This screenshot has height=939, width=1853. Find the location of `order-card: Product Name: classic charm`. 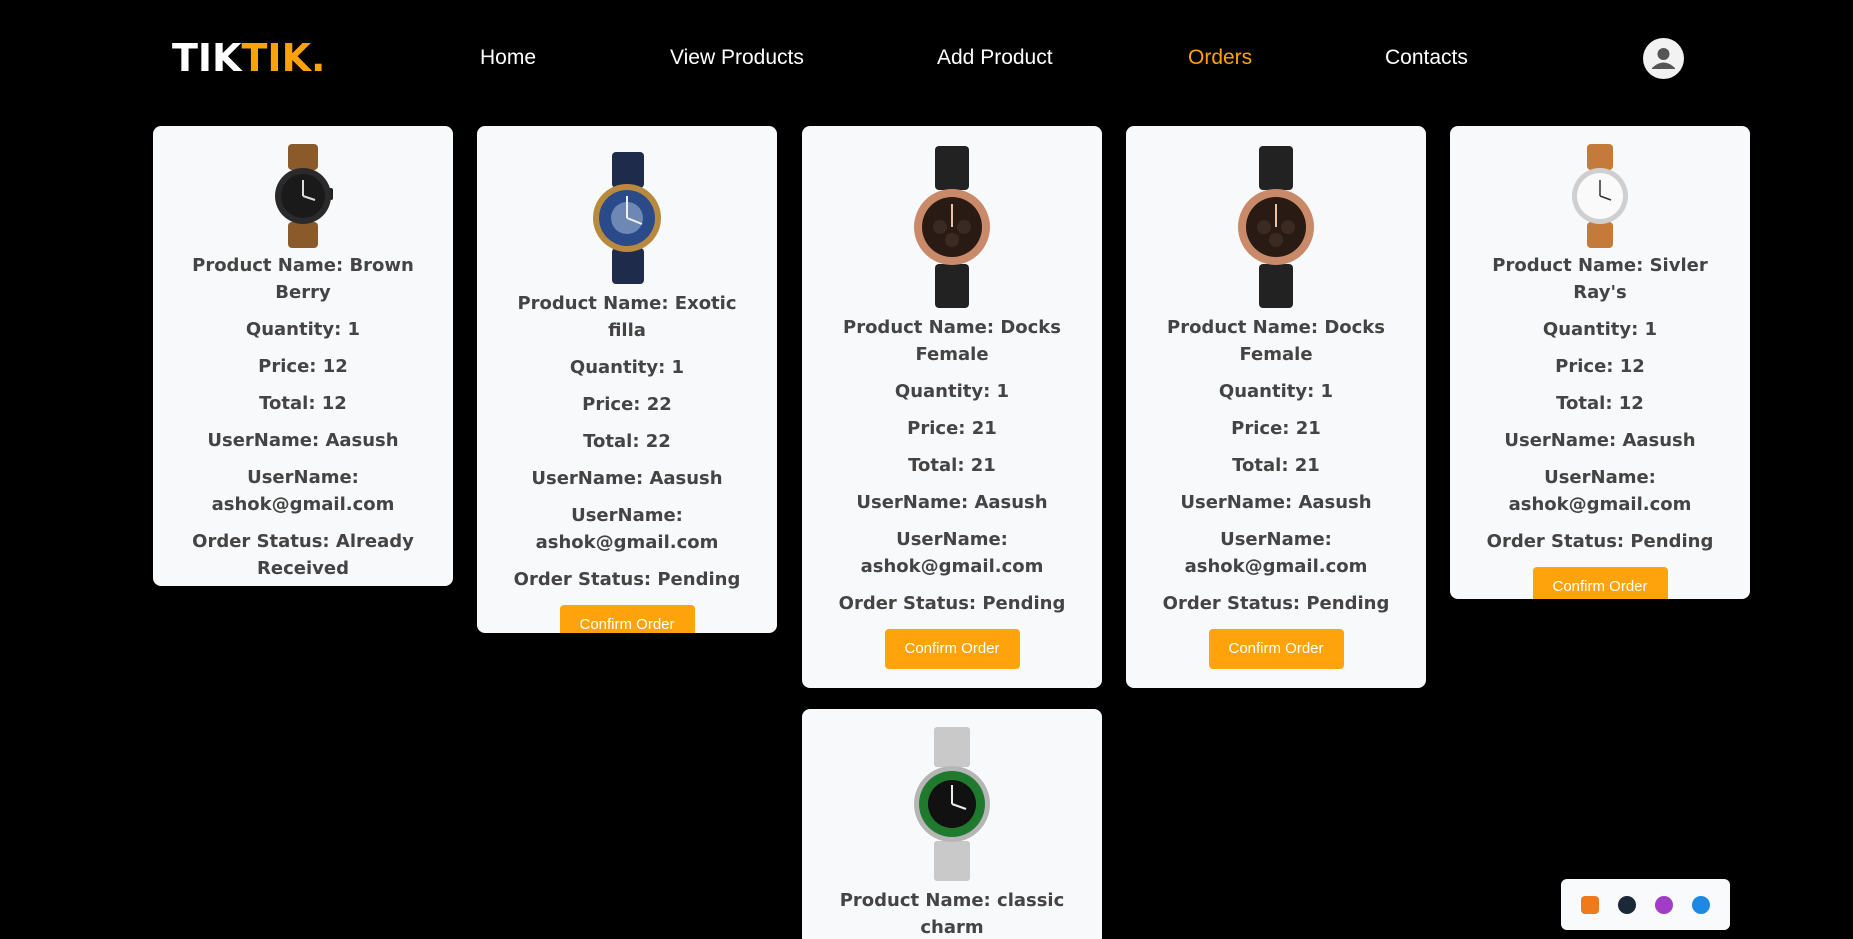

order-card: Product Name: classic charm is located at coordinates (952, 824).